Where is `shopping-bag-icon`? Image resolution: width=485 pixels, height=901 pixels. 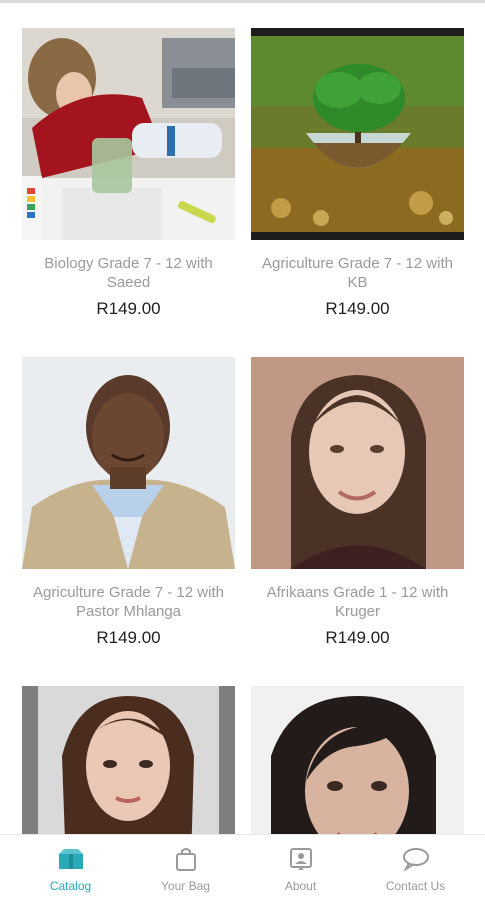 shopping-bag-icon is located at coordinates (185, 859).